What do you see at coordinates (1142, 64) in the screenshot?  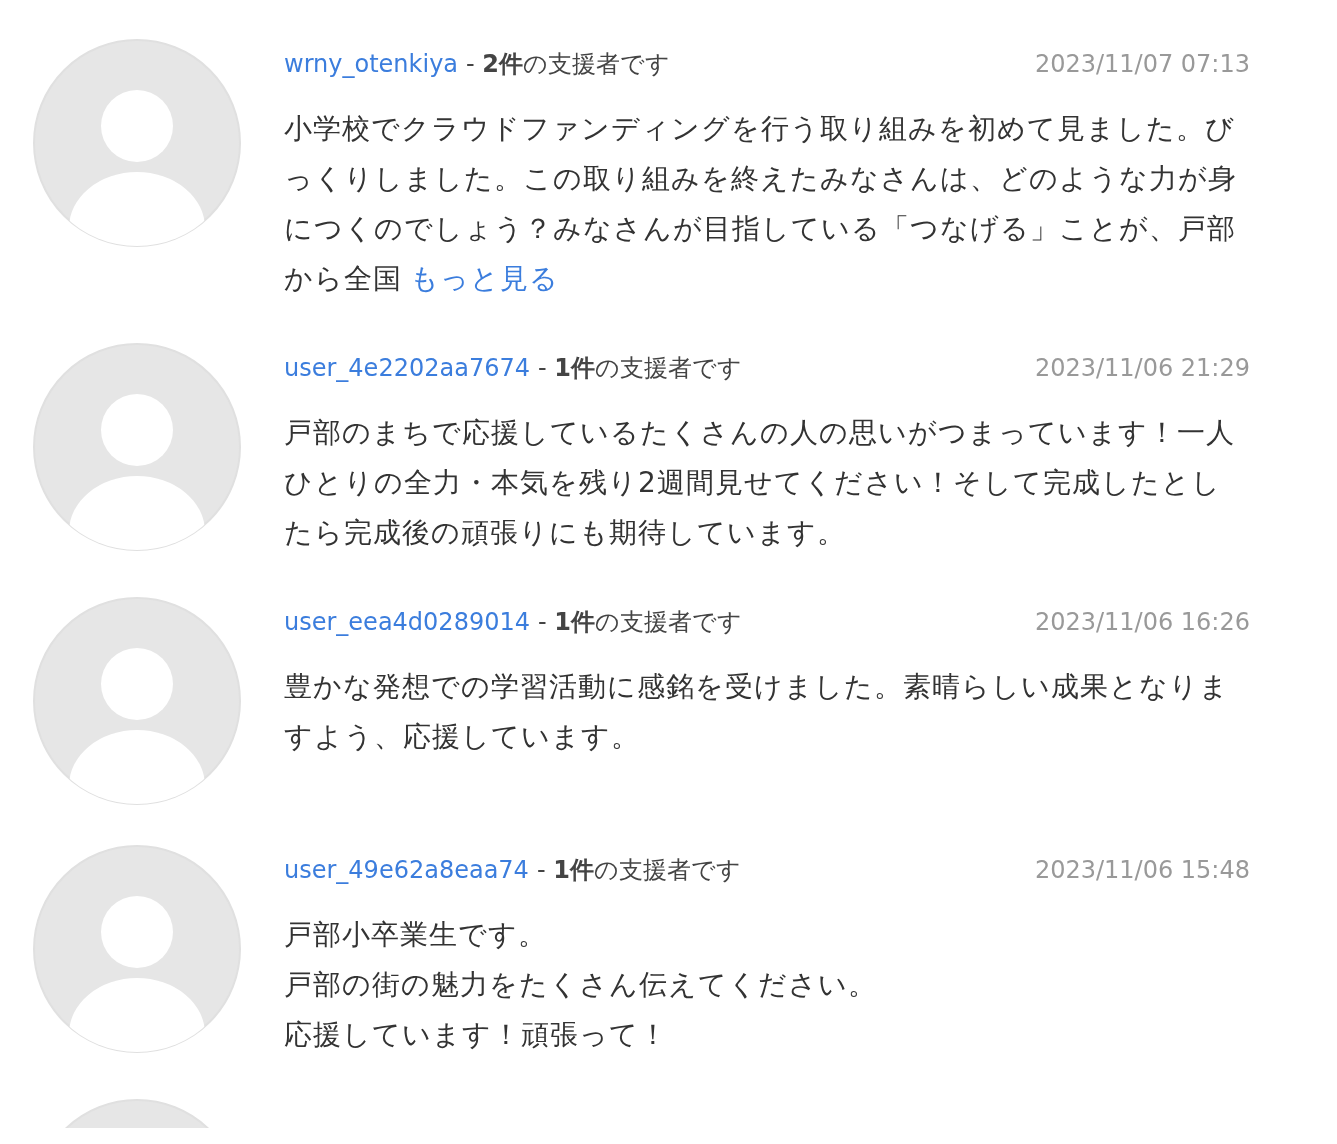 I see `comment-date: 2023/11/07 07:13` at bounding box center [1142, 64].